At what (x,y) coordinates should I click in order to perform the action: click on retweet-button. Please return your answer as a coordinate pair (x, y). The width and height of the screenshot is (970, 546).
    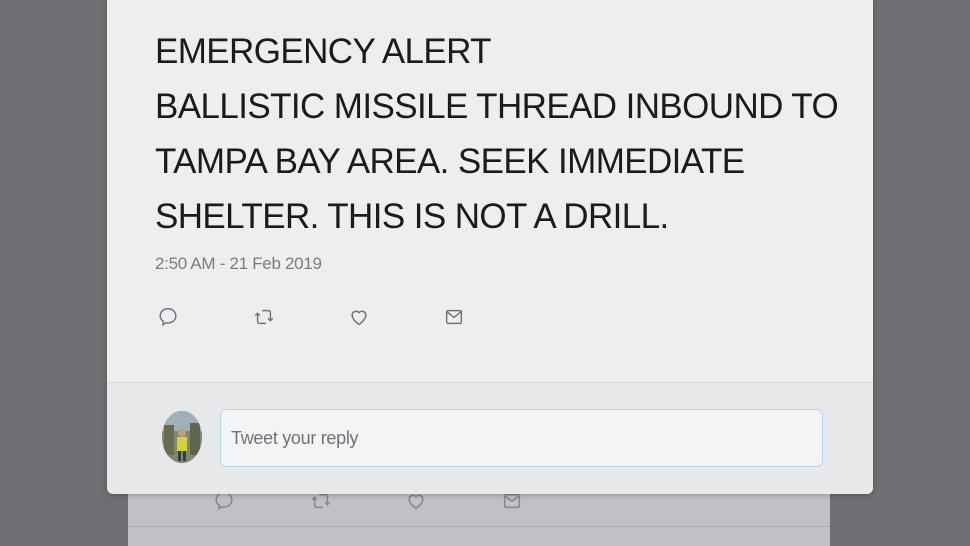
    Looking at the image, I should click on (264, 319).